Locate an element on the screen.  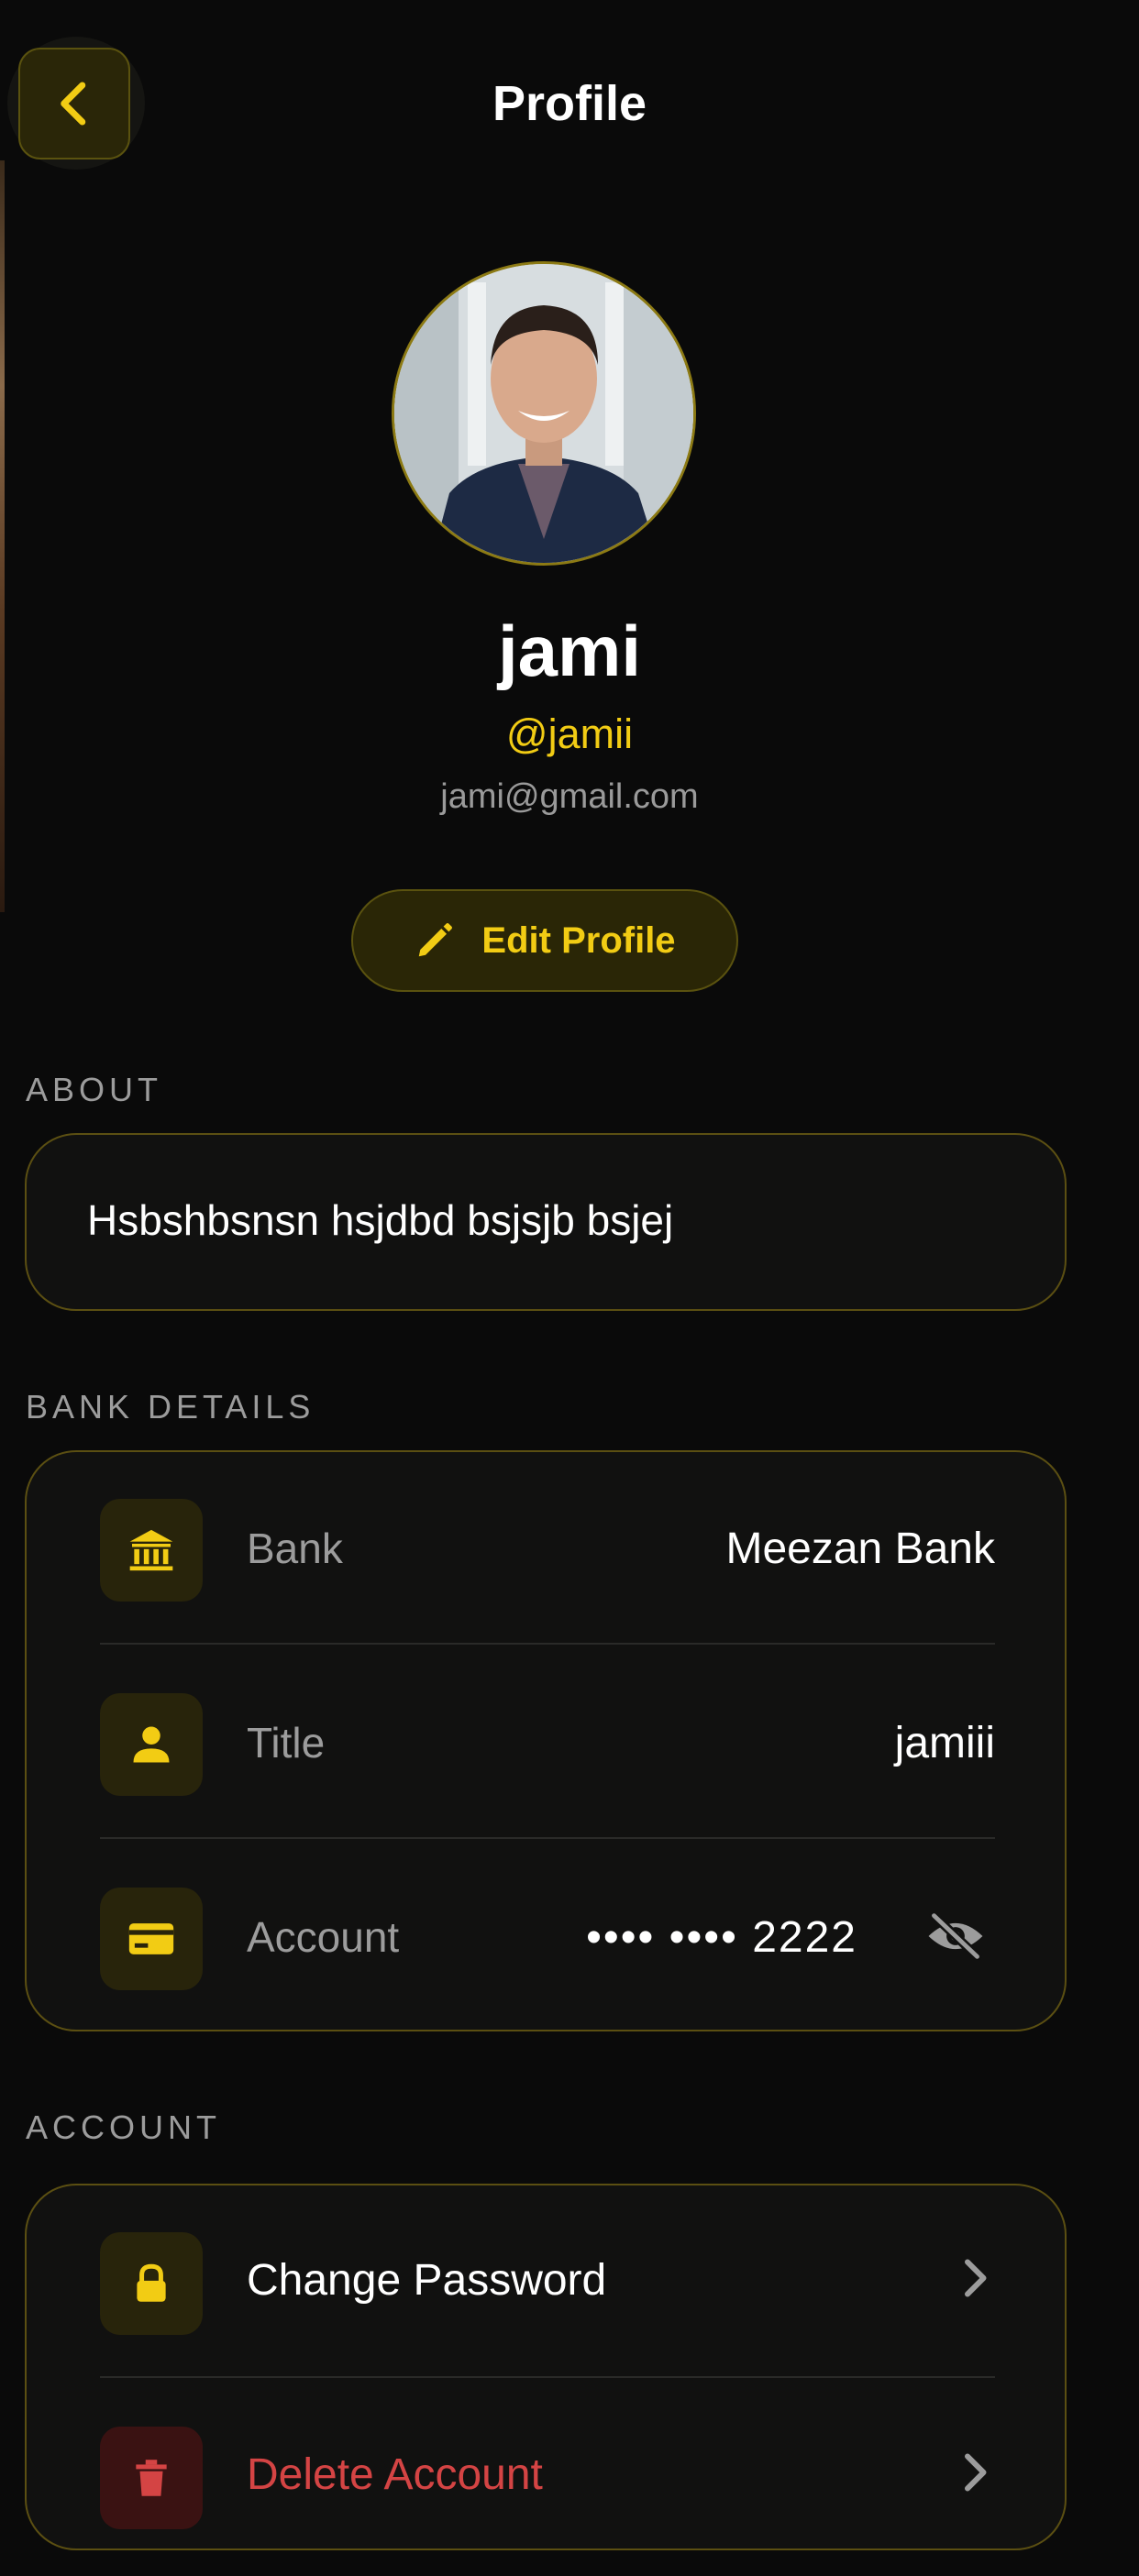
bank-row: Bank Meezan Bank is located at coordinates (547, 1550).